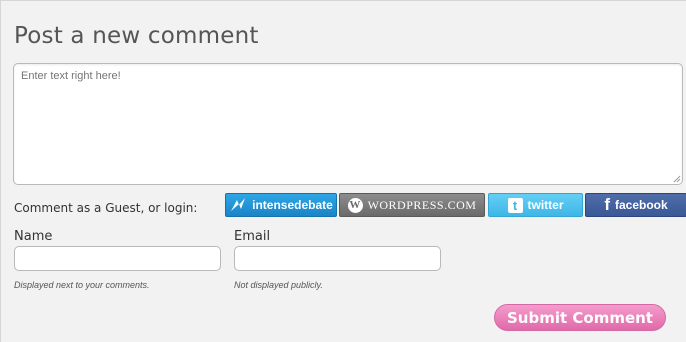 Image resolution: width=686 pixels, height=342 pixels. What do you see at coordinates (117, 258) in the screenshot?
I see `name-input` at bounding box center [117, 258].